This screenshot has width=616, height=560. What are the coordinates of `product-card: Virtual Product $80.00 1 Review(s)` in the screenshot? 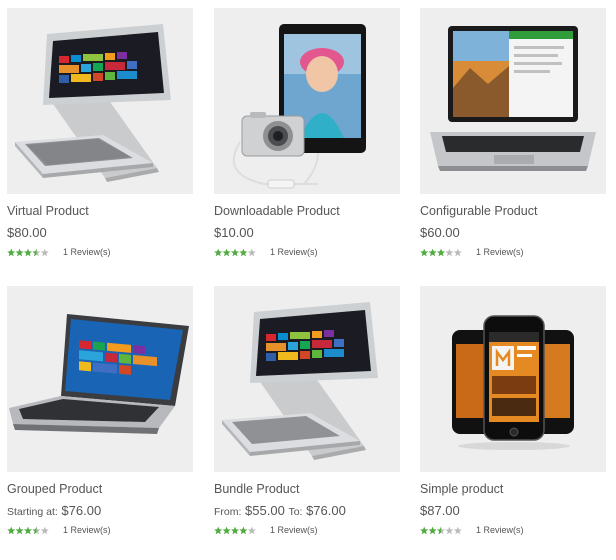 It's located at (100, 132).